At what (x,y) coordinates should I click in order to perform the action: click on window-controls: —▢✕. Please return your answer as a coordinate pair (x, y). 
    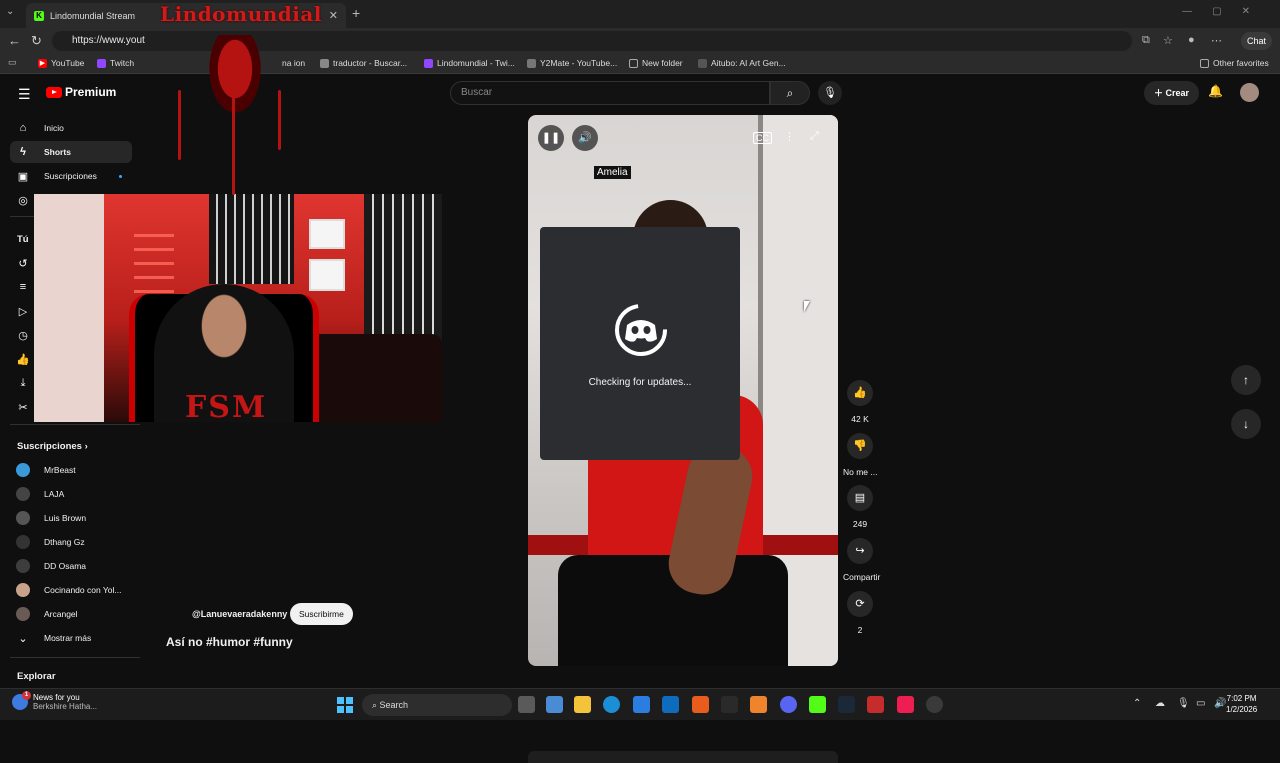
    Looking at the image, I should click on (1226, 11).